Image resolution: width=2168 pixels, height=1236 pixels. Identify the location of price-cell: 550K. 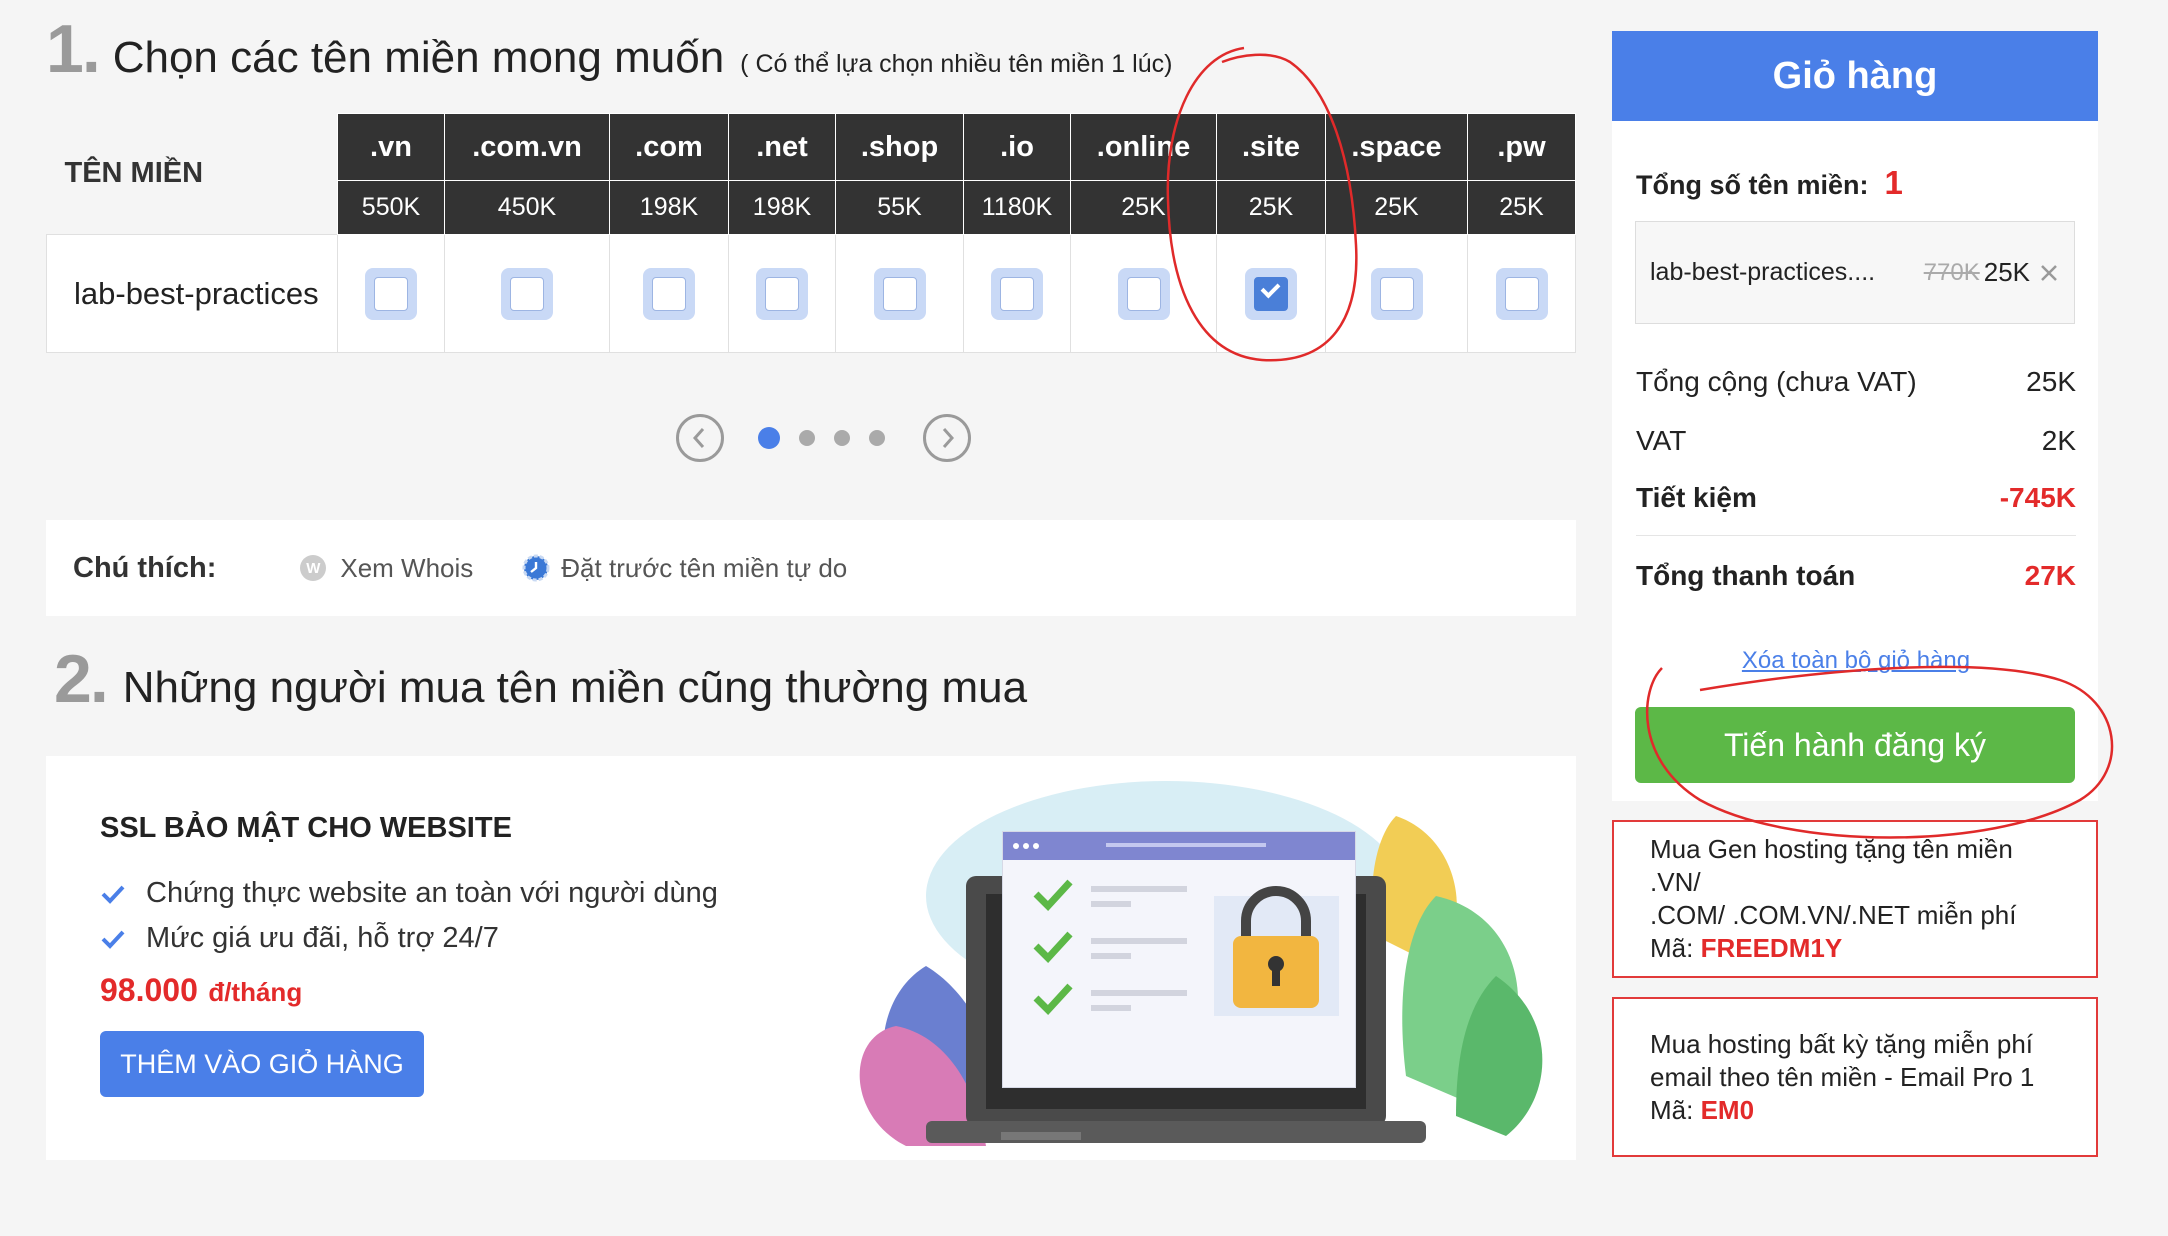
(391, 207).